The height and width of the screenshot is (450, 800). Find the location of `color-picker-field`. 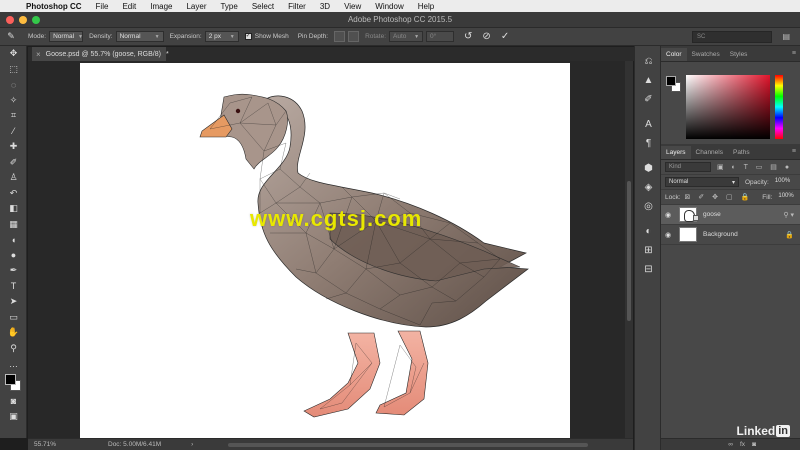

color-picker-field is located at coordinates (728, 107).